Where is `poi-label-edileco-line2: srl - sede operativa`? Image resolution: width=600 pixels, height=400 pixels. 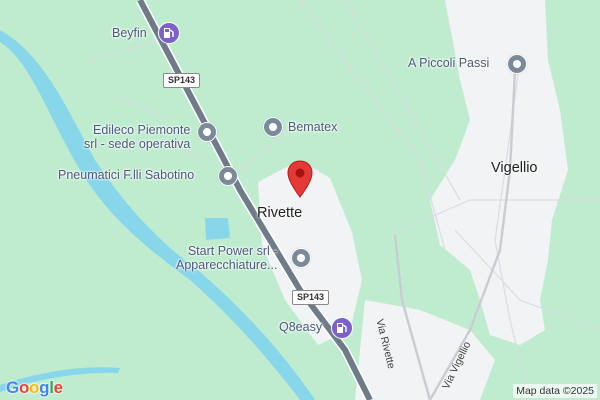
poi-label-edileco-line2: srl - sede operativa is located at coordinates (137, 144).